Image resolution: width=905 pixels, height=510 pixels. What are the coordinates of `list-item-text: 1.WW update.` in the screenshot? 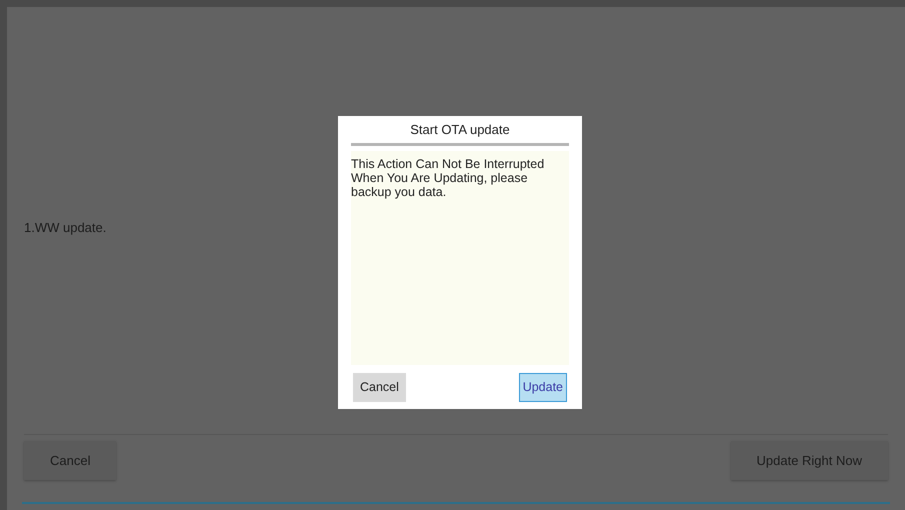 It's located at (65, 227).